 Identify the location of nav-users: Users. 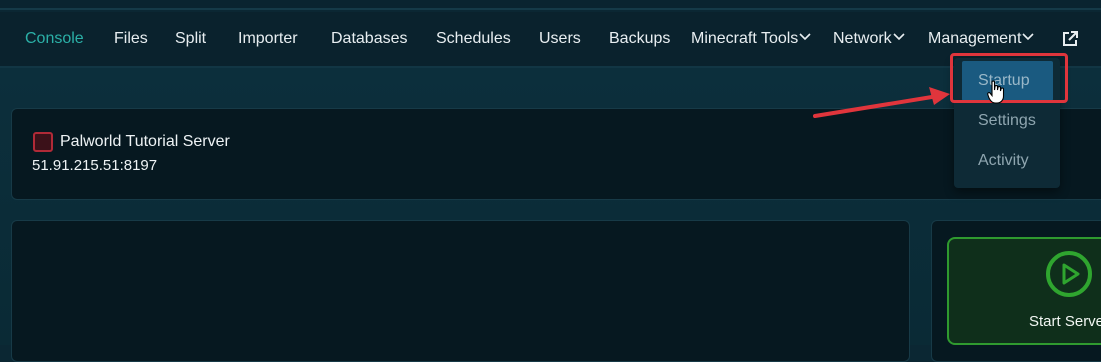
(560, 39).